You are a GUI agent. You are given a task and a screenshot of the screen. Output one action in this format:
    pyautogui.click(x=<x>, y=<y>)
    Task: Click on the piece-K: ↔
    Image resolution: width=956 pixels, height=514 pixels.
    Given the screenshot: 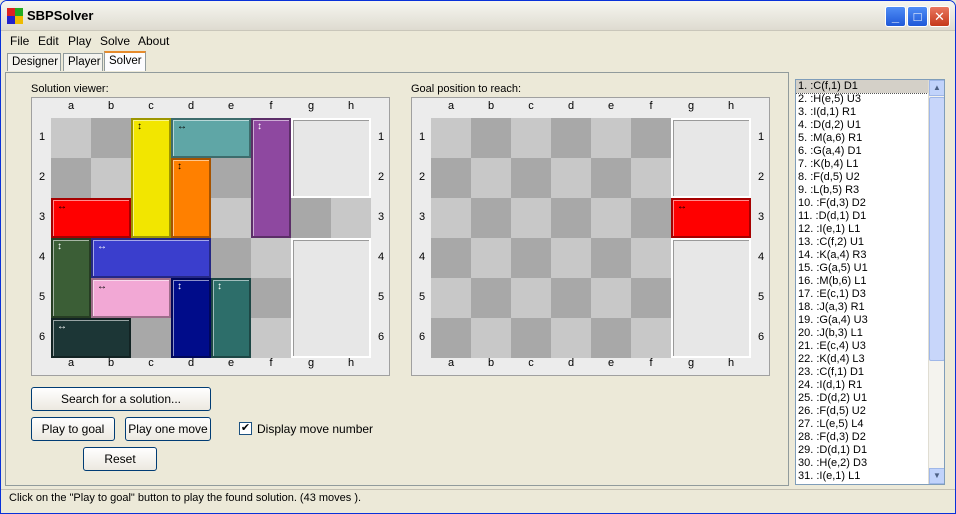 What is the action you would take?
    pyautogui.click(x=151, y=258)
    